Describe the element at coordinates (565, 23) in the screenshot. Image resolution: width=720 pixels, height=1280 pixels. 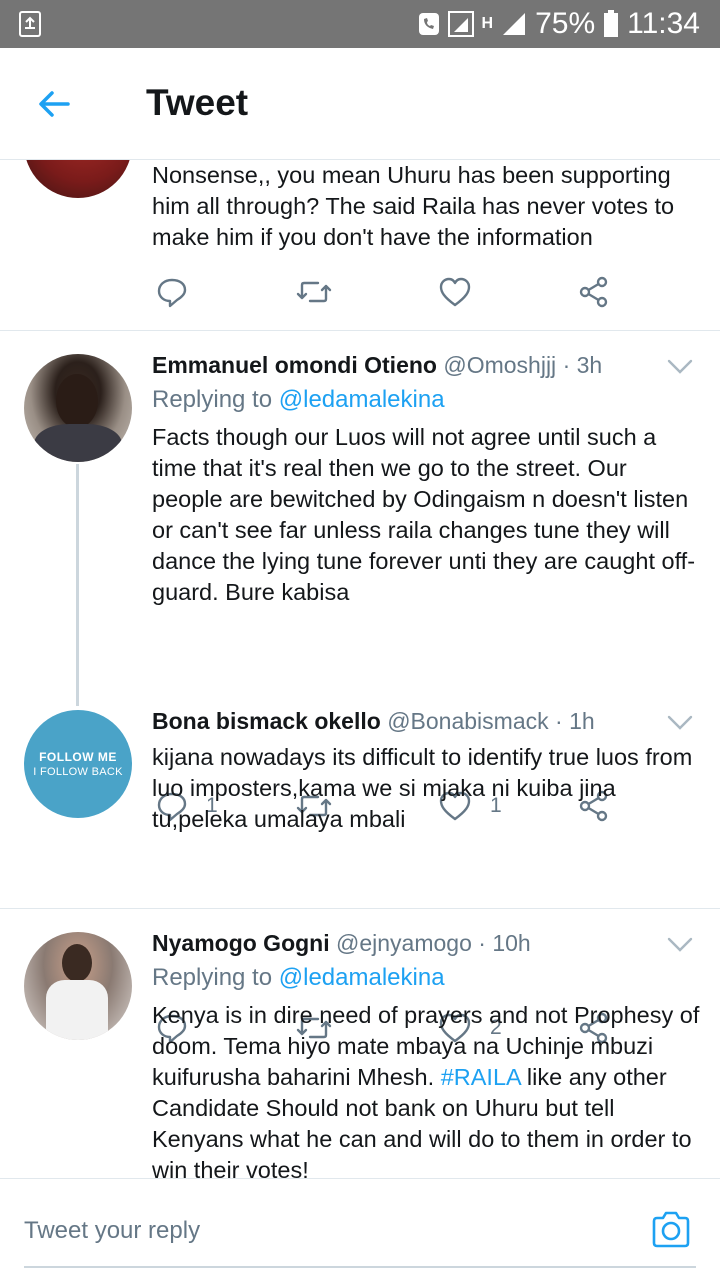
I see `battery-percent: 75%` at that location.